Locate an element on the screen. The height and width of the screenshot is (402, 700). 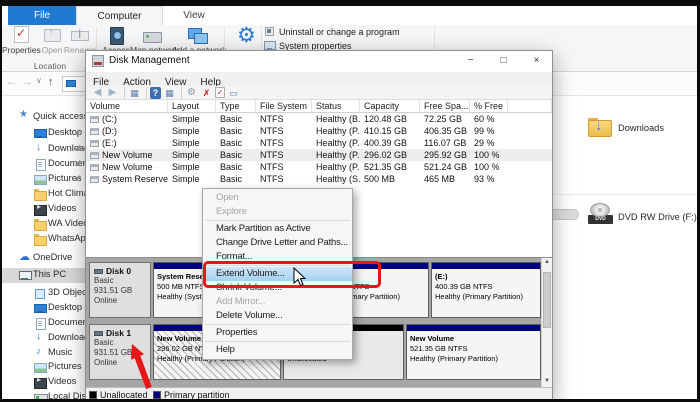
delete-volume-toolbar-icon: ✗ is located at coordinates (206, 93).